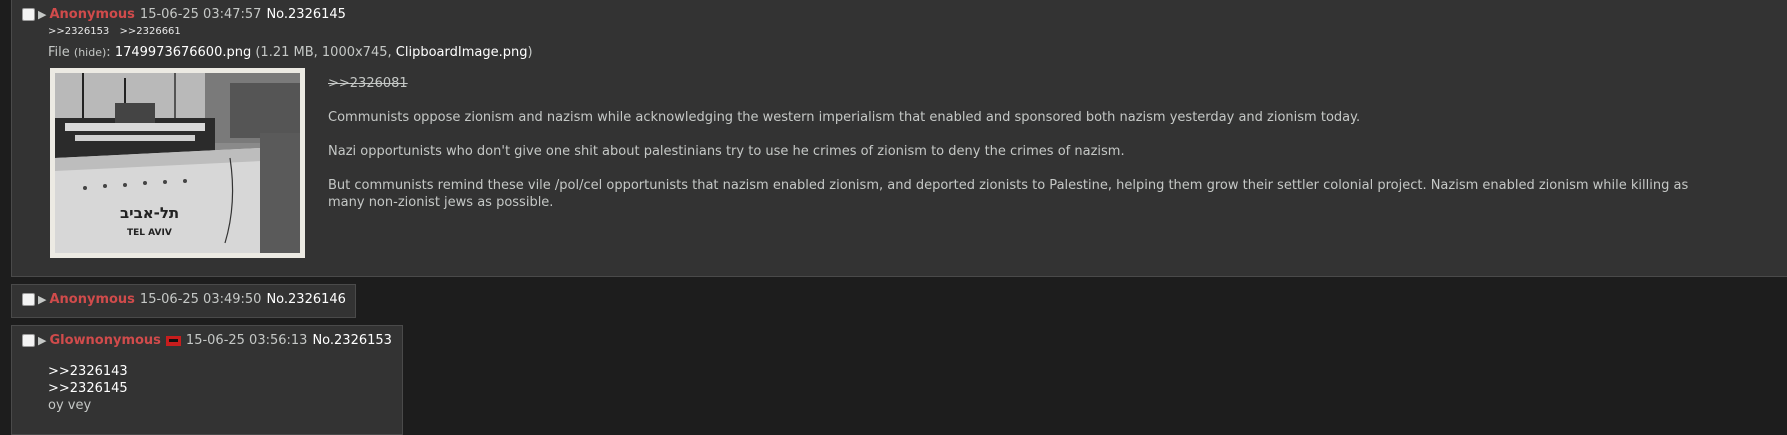  Describe the element at coordinates (105, 340) in the screenshot. I see `poster-name: Glownonymous` at that location.